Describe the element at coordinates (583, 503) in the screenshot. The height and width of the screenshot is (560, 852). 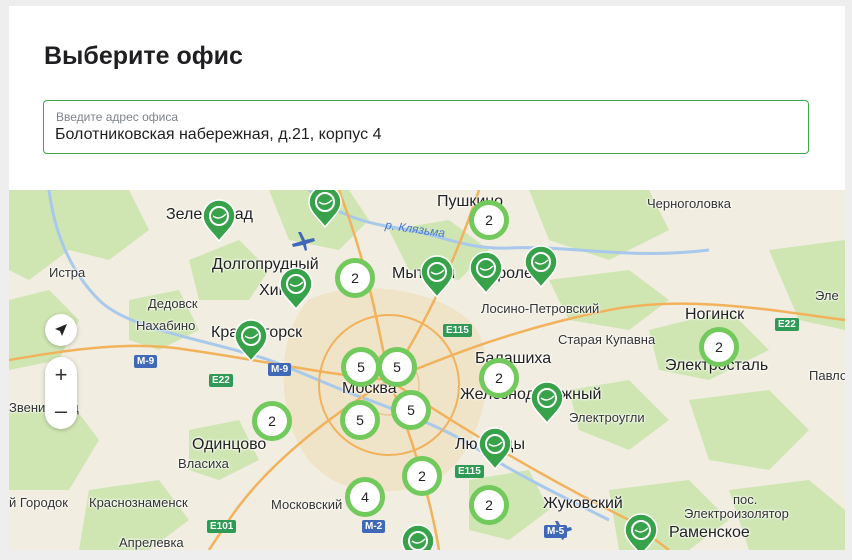
I see `place-label: Жуковский` at that location.